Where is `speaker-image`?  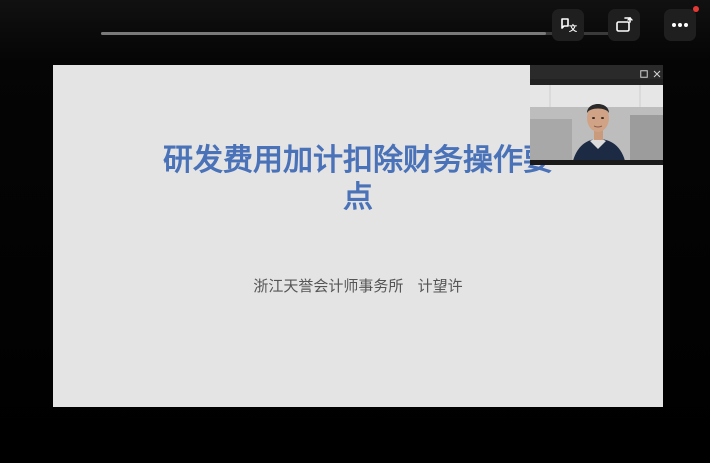 speaker-image is located at coordinates (596, 125).